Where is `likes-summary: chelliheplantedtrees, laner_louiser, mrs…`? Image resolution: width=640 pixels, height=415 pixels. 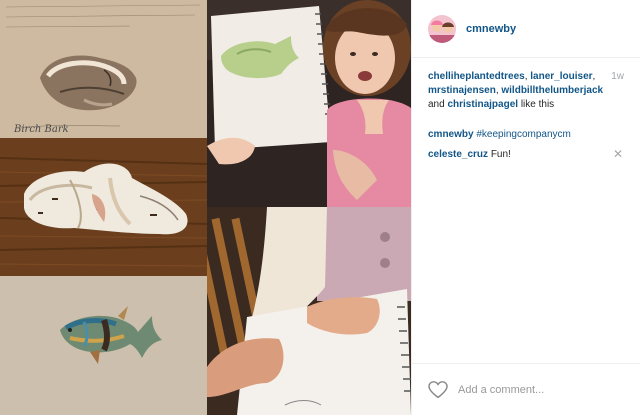 likes-summary: chelliheplantedtrees, laner_louiser, mrs… is located at coordinates (516, 90).